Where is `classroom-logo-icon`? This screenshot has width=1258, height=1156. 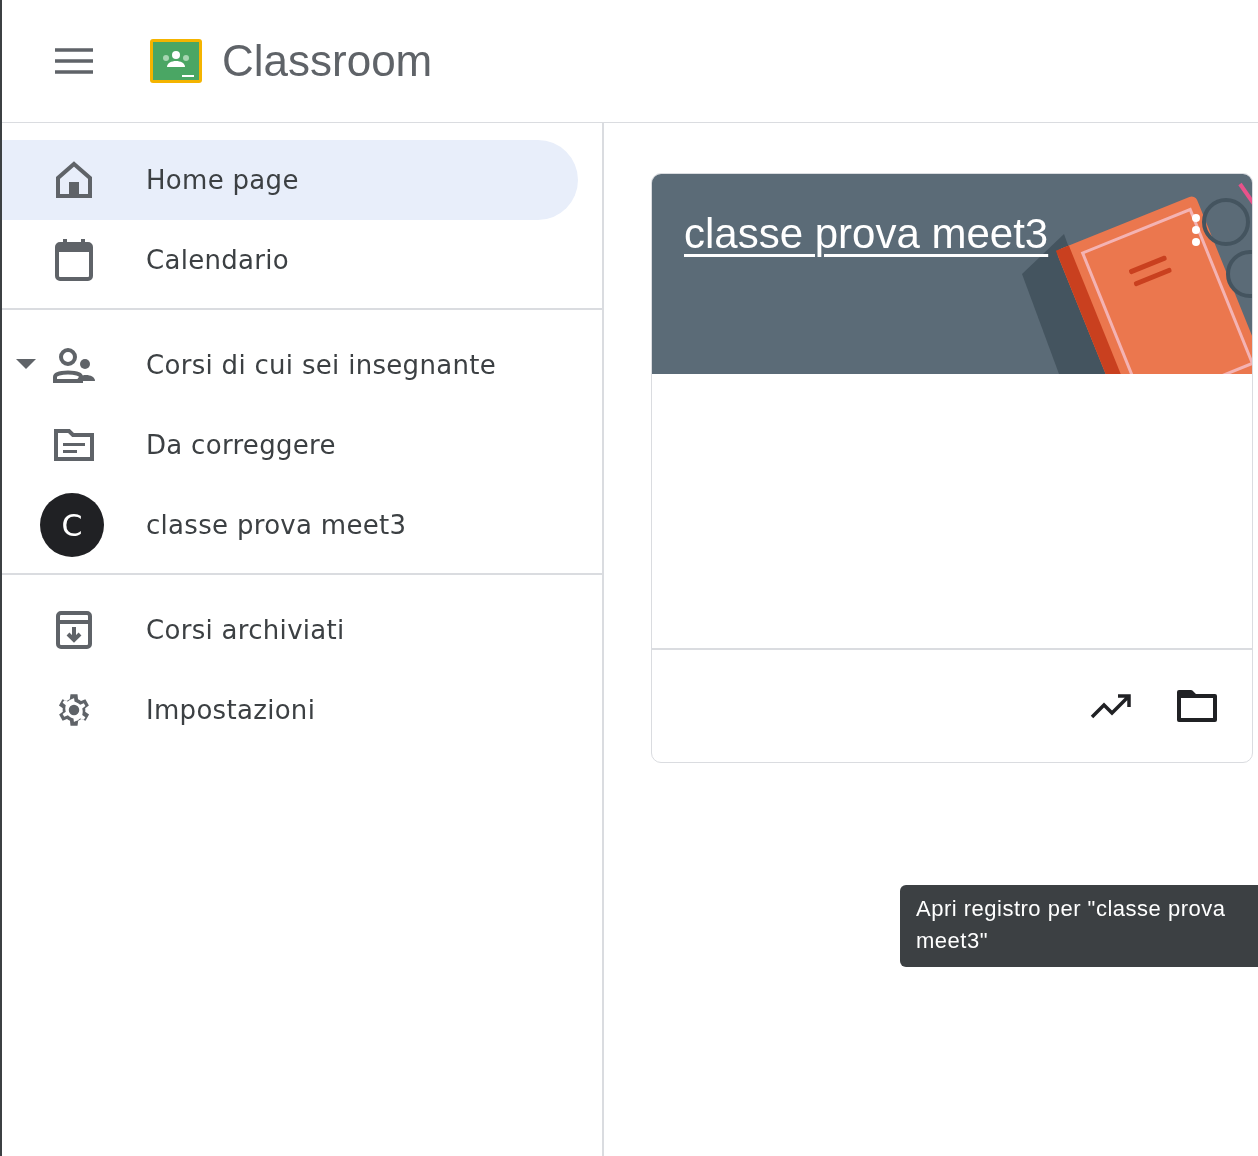
classroom-logo-icon is located at coordinates (176, 61).